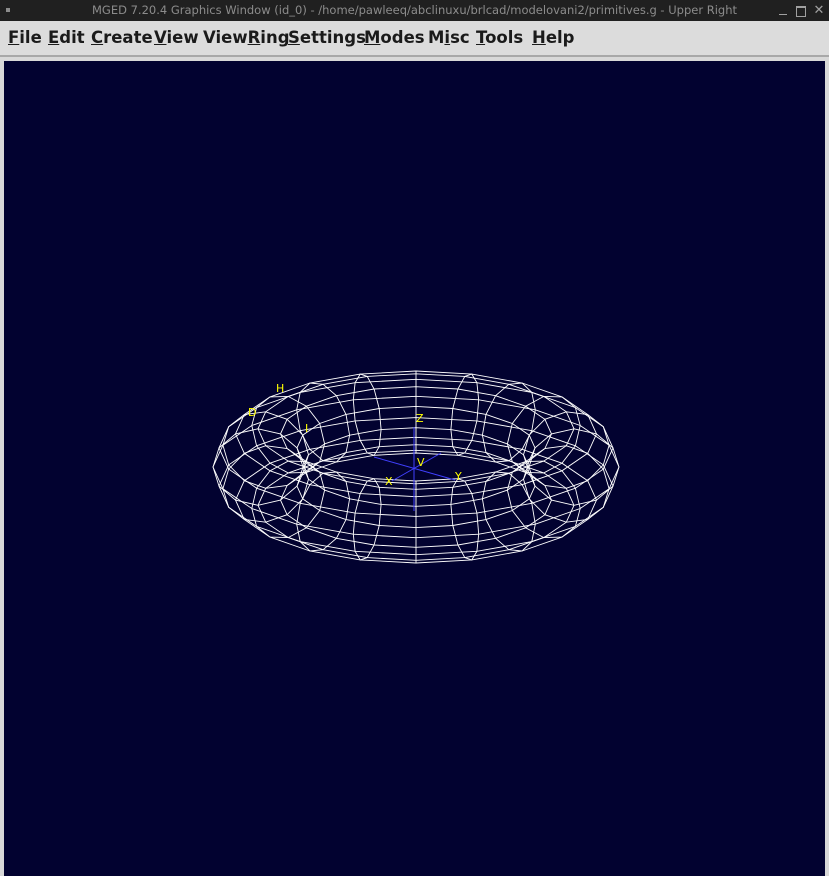 This screenshot has height=876, width=829. Describe the element at coordinates (306, 428) in the screenshot. I see `vertex-label-i: I` at that location.